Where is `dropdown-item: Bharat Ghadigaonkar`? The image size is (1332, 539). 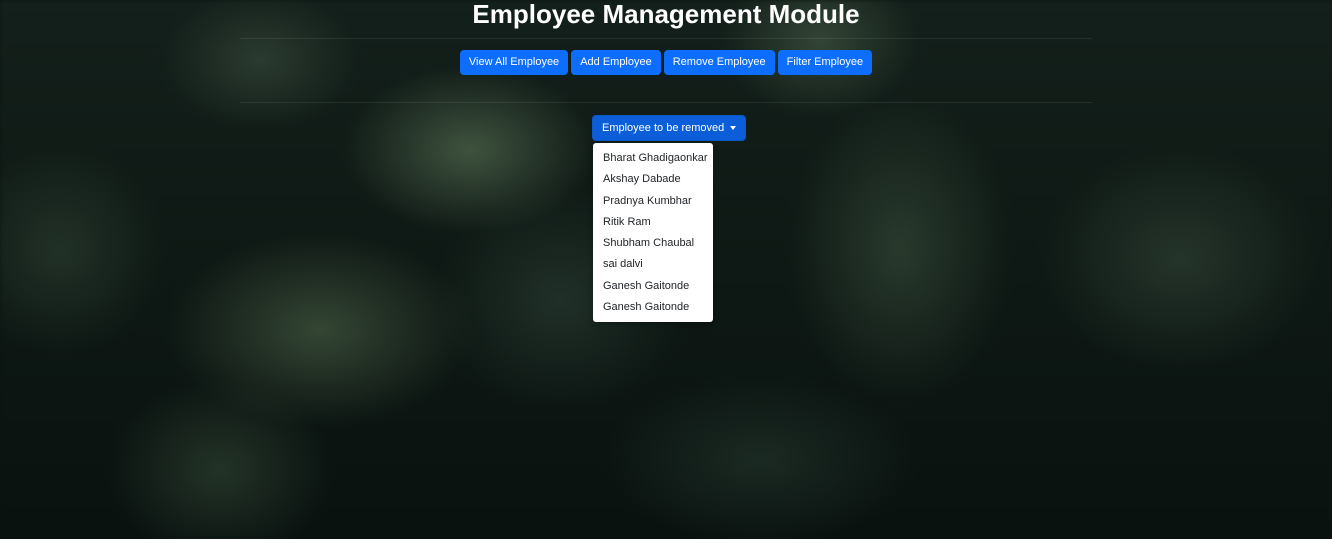
dropdown-item: Bharat Ghadigaonkar is located at coordinates (653, 159).